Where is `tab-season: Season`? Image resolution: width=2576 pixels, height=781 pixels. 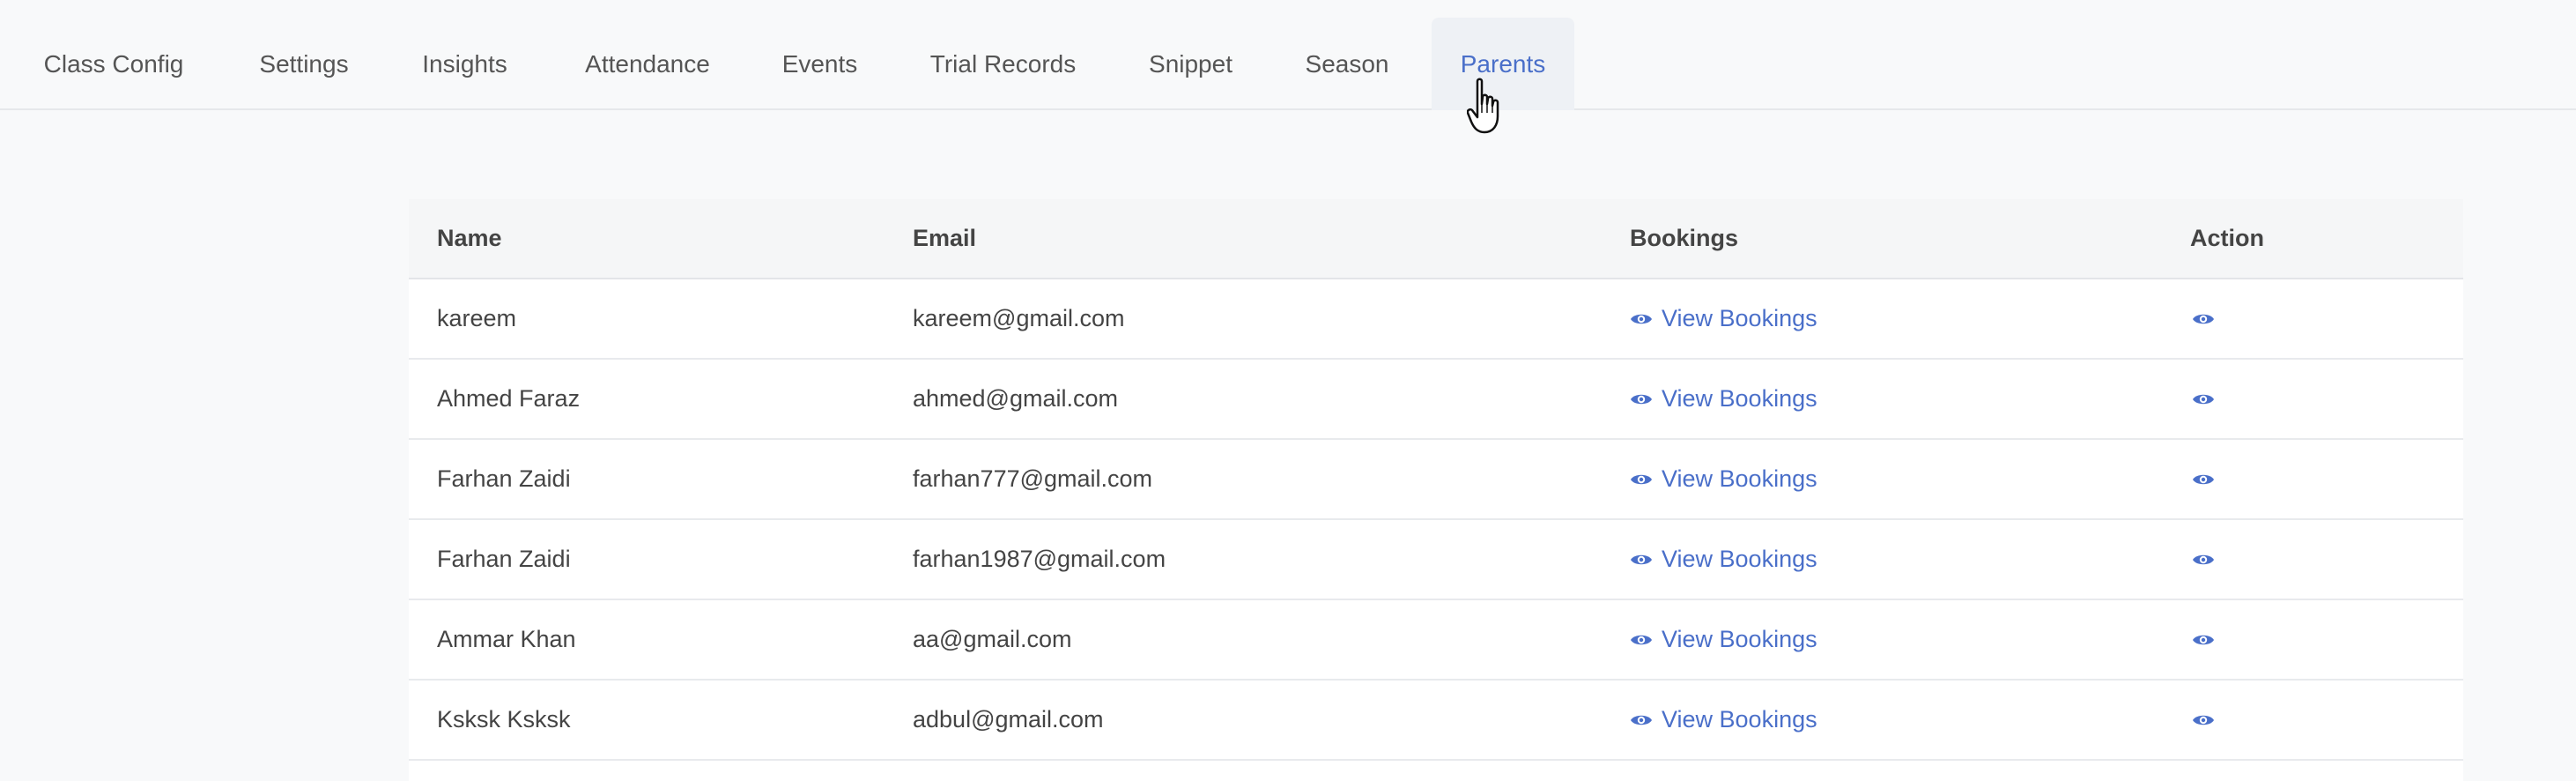
tab-season: Season is located at coordinates (1347, 64).